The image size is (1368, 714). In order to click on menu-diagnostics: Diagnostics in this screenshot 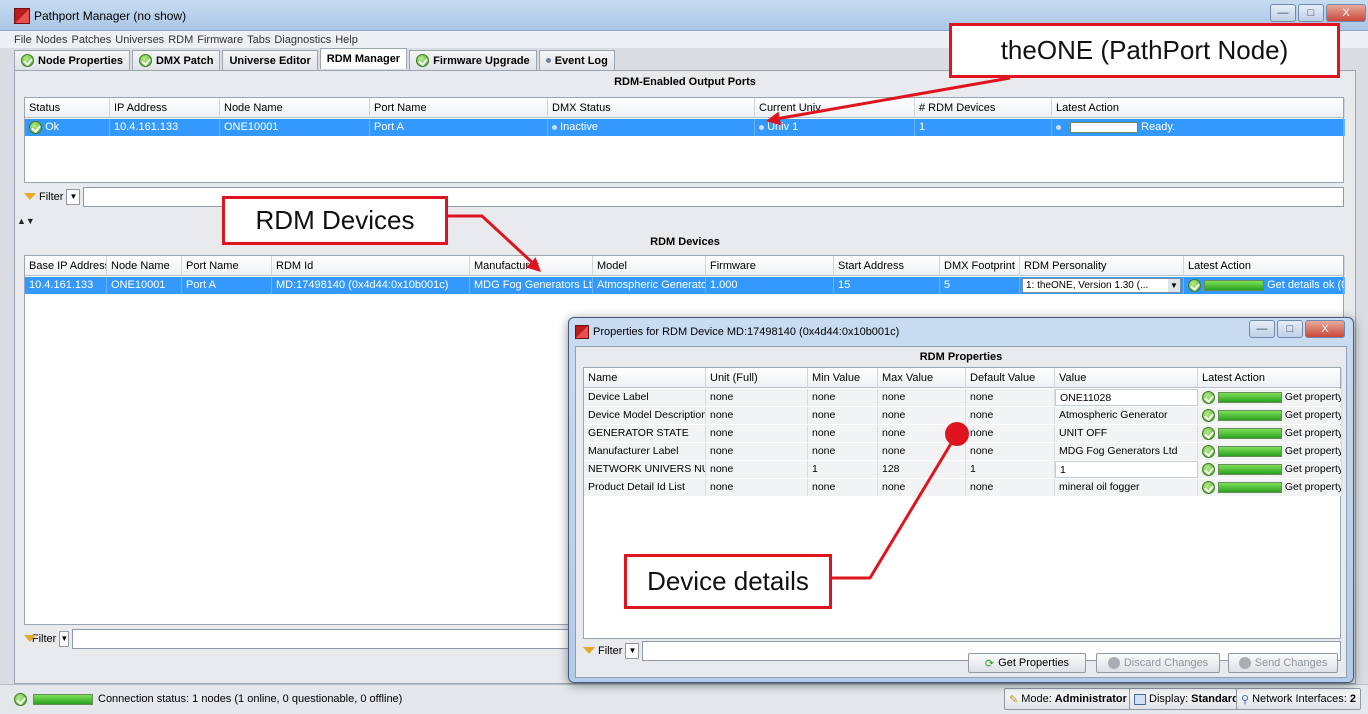, I will do `click(302, 40)`.